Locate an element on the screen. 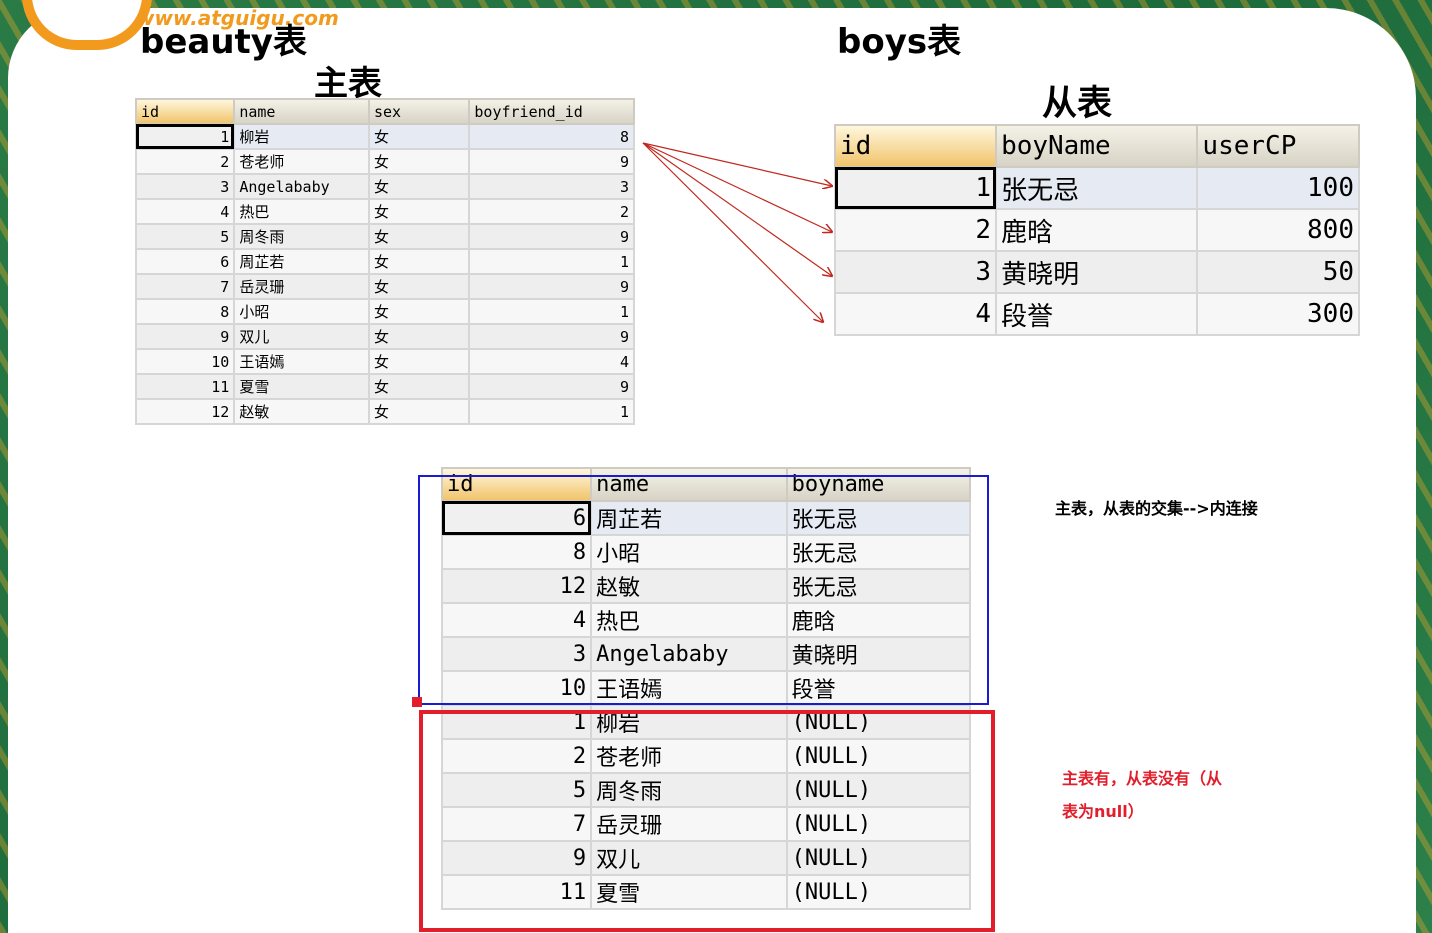 The width and height of the screenshot is (1432, 933). red-handle-marker is located at coordinates (417, 702).